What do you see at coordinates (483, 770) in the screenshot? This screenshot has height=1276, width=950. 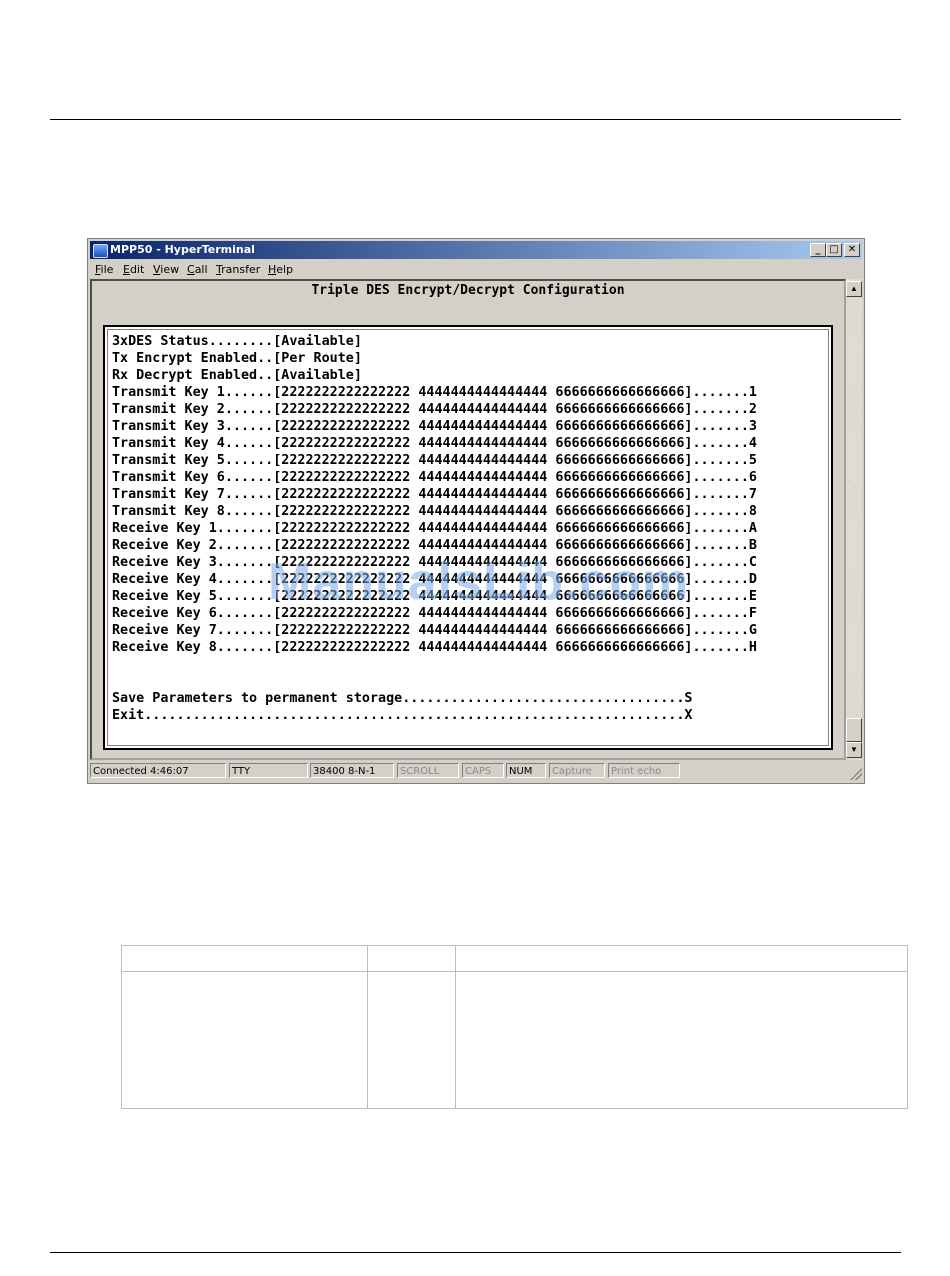 I see `status-caps: CAPS` at bounding box center [483, 770].